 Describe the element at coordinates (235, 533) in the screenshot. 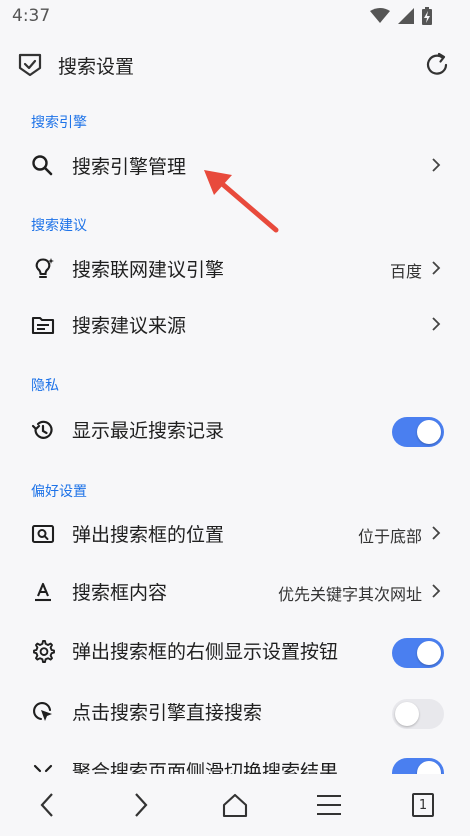

I see `row-popup-position: 弹出搜索框的位置 位于底部` at that location.